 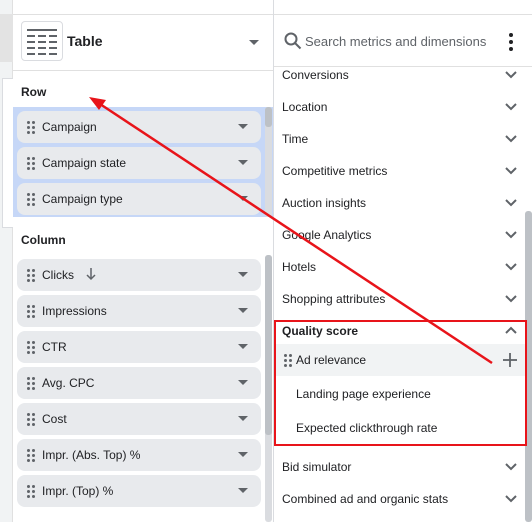 I want to click on category-label: Location, so click(x=305, y=107).